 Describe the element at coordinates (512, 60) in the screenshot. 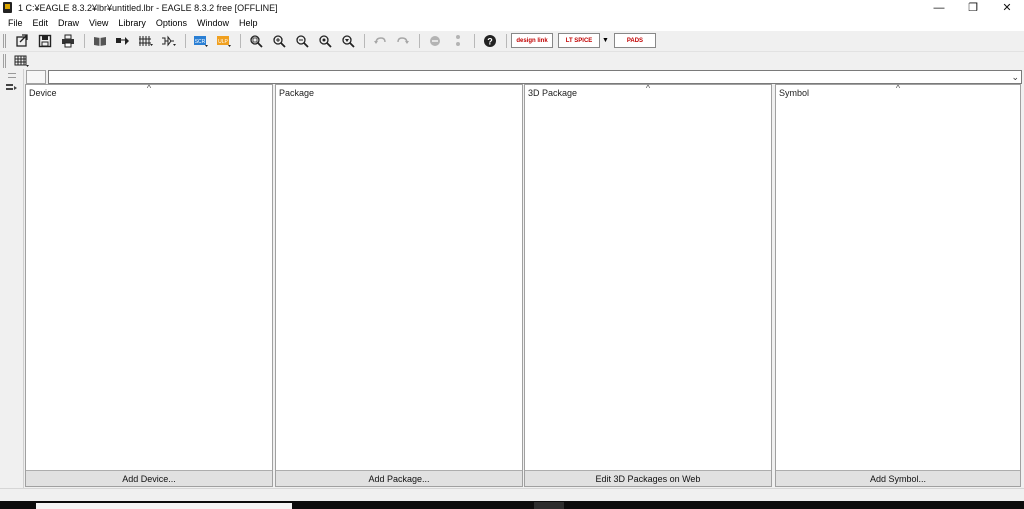

I see `secondary-toolbar` at that location.